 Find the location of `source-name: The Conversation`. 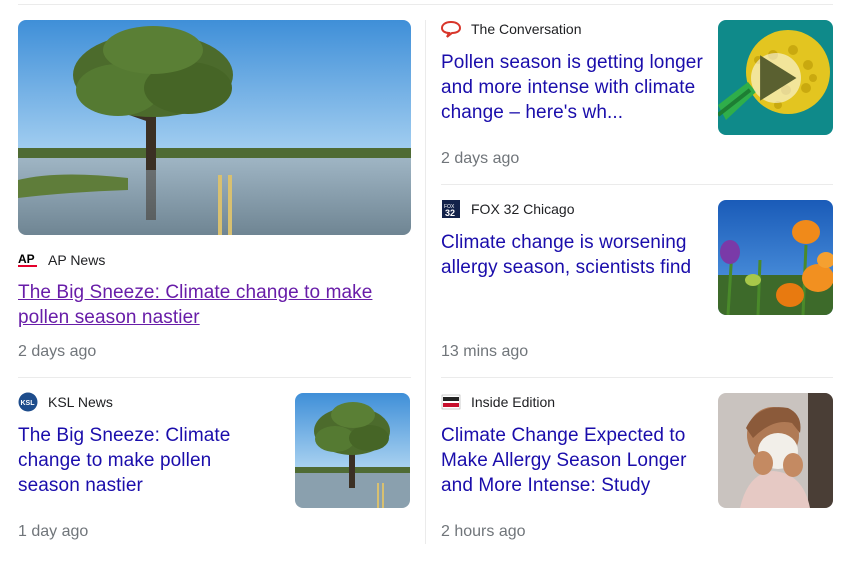

source-name: The Conversation is located at coordinates (526, 29).